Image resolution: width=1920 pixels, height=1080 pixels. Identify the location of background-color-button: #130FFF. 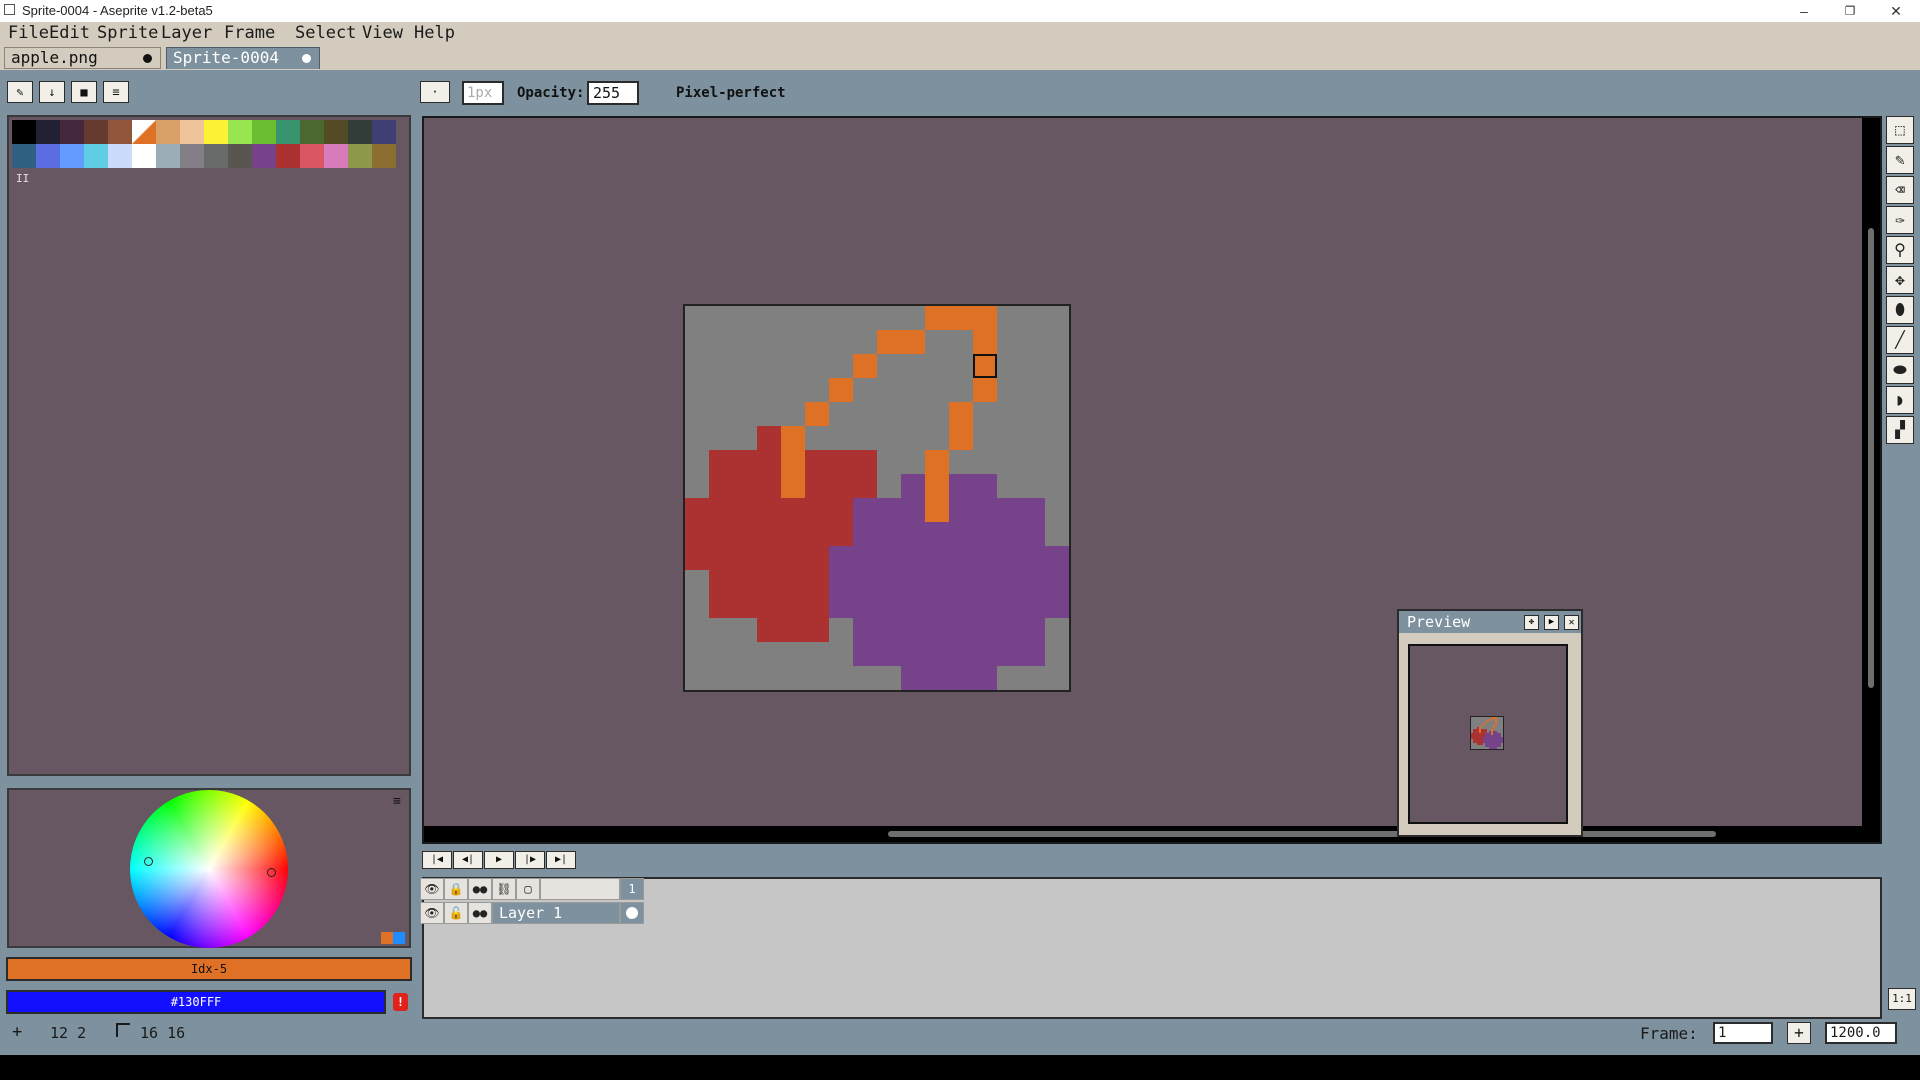
(196, 1002).